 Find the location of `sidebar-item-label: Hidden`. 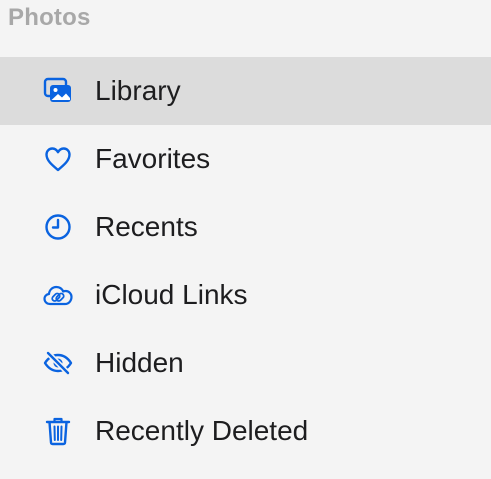

sidebar-item-label: Hidden is located at coordinates (139, 362).